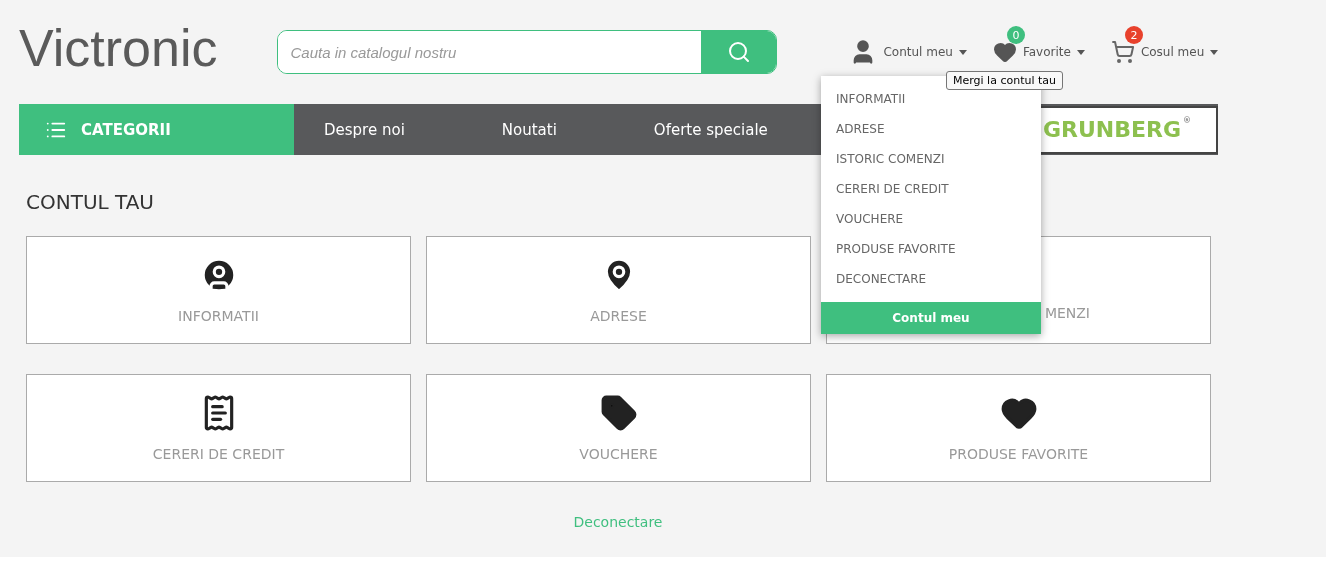  What do you see at coordinates (1133, 35) in the screenshot?
I see `count-badge: 2` at bounding box center [1133, 35].